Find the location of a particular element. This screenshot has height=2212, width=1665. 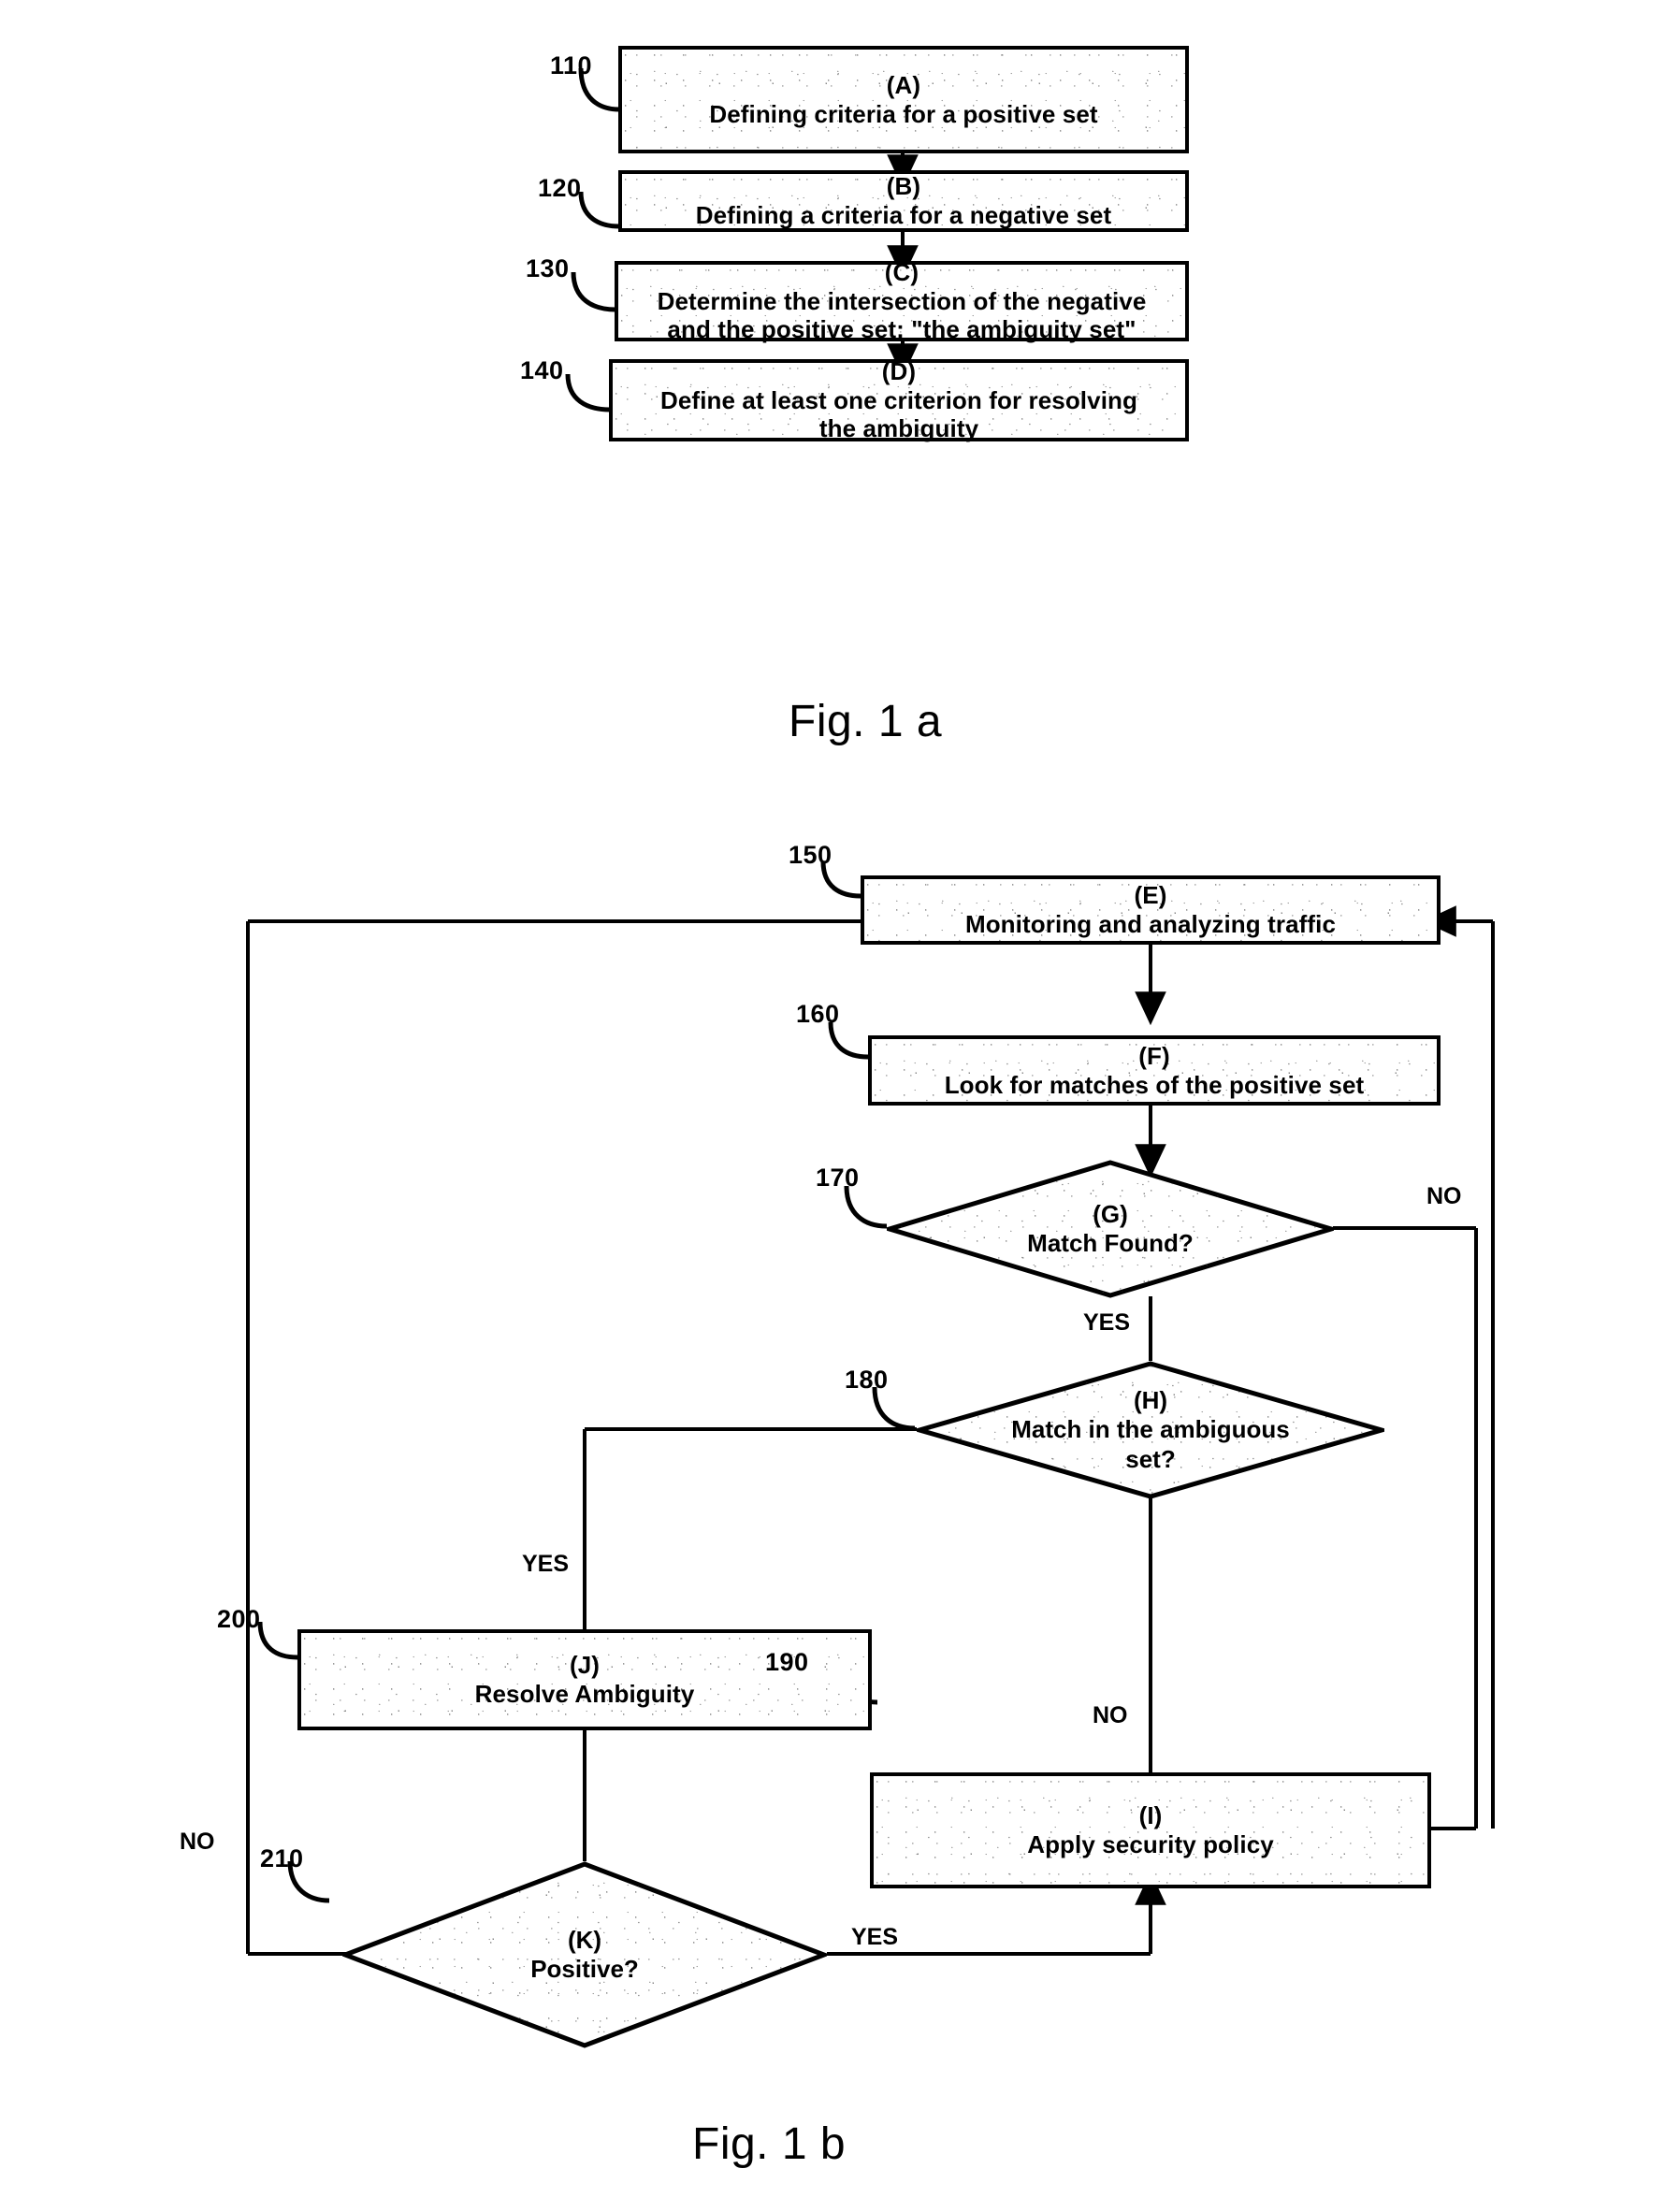

refnum-200: 200 is located at coordinates (239, 1619).